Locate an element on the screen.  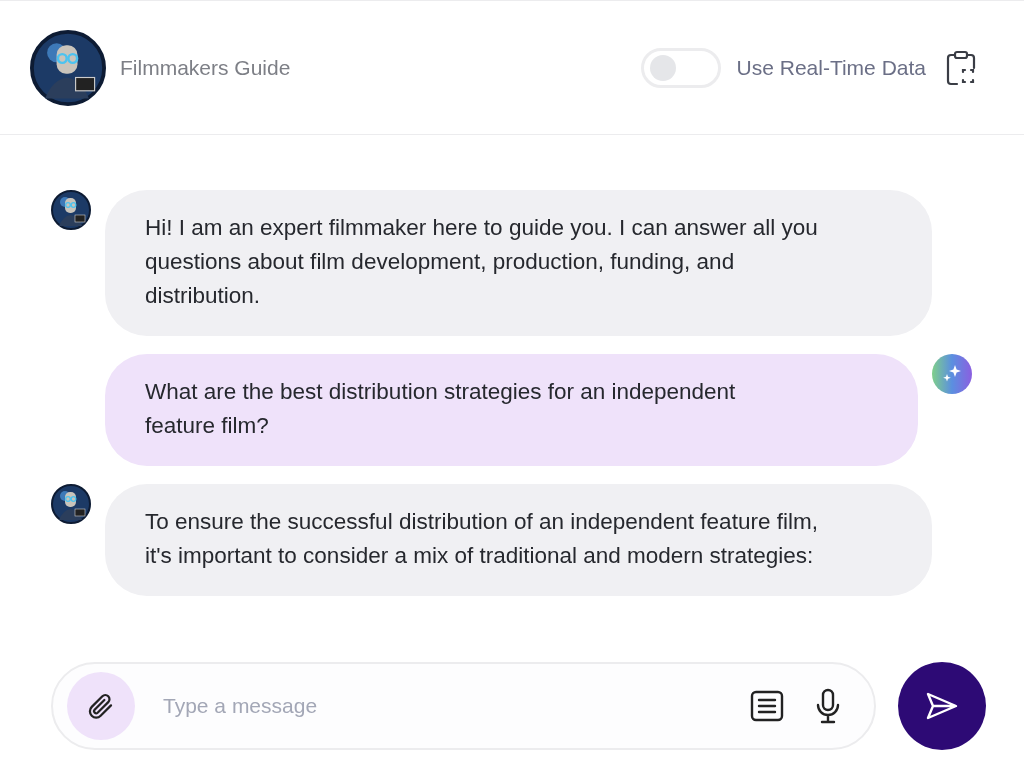
toggle-label: Use Real-Time Data is located at coordinates (831, 67).